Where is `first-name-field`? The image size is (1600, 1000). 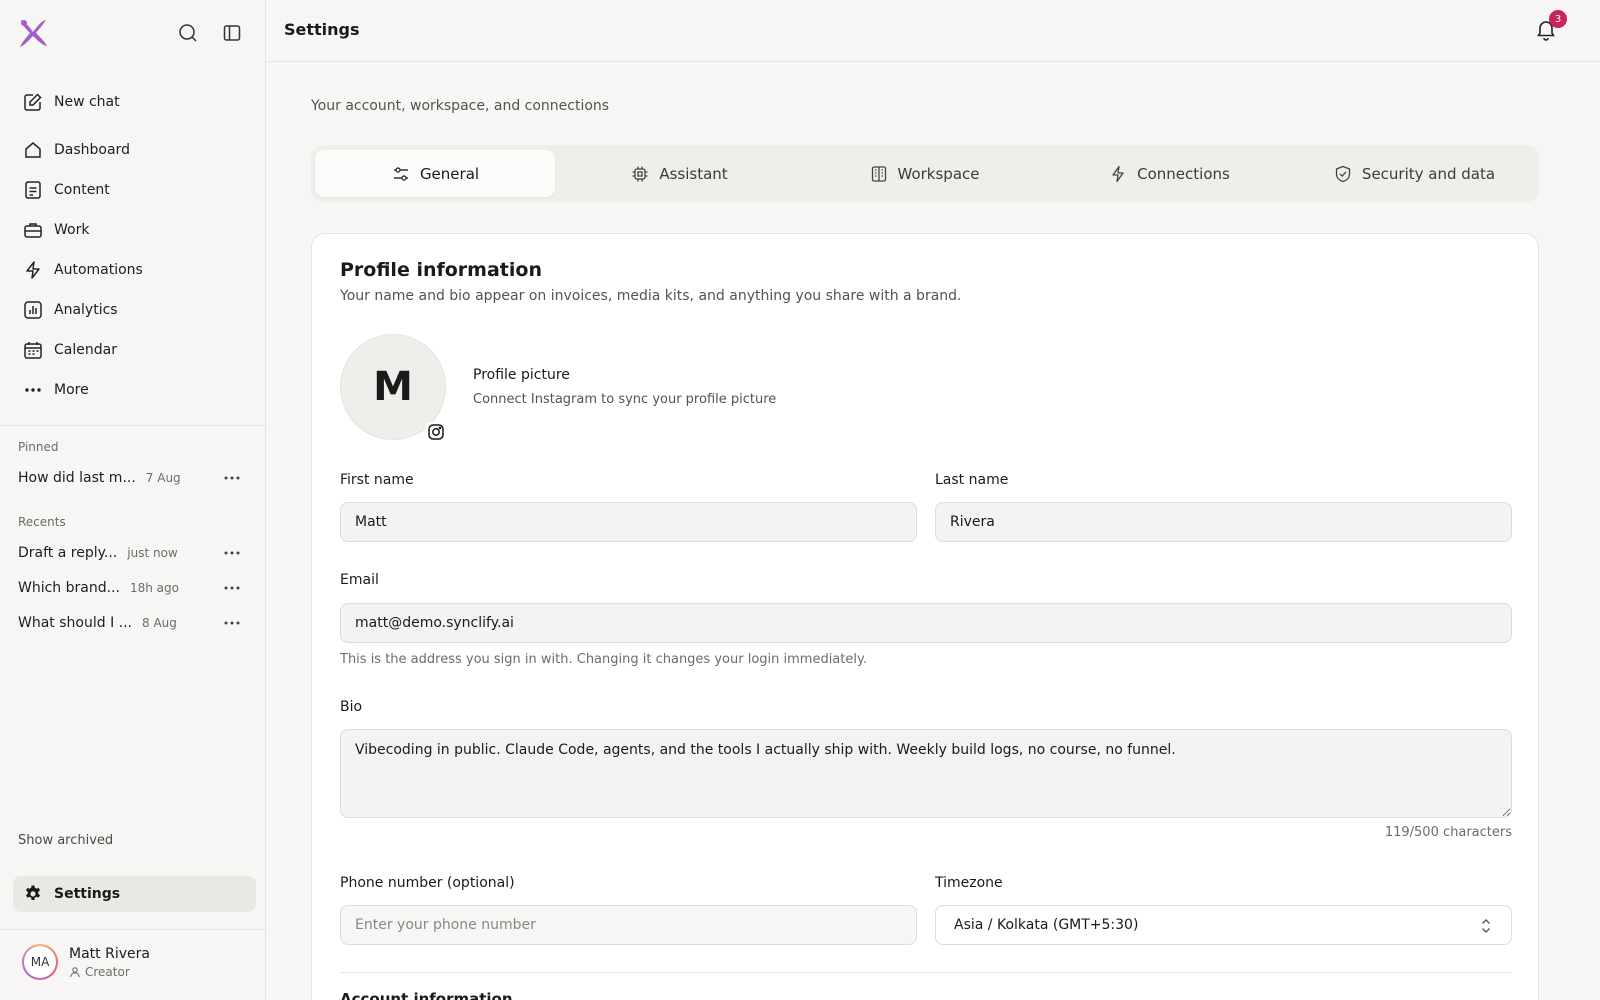
first-name-field is located at coordinates (628, 522).